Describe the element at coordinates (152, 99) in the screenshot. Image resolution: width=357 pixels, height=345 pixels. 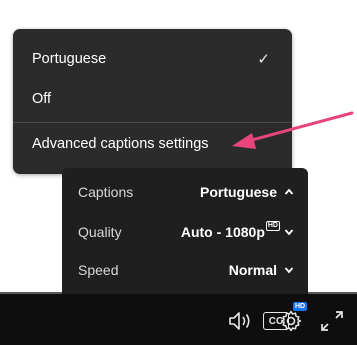
I see `caption-option-off: Off` at that location.